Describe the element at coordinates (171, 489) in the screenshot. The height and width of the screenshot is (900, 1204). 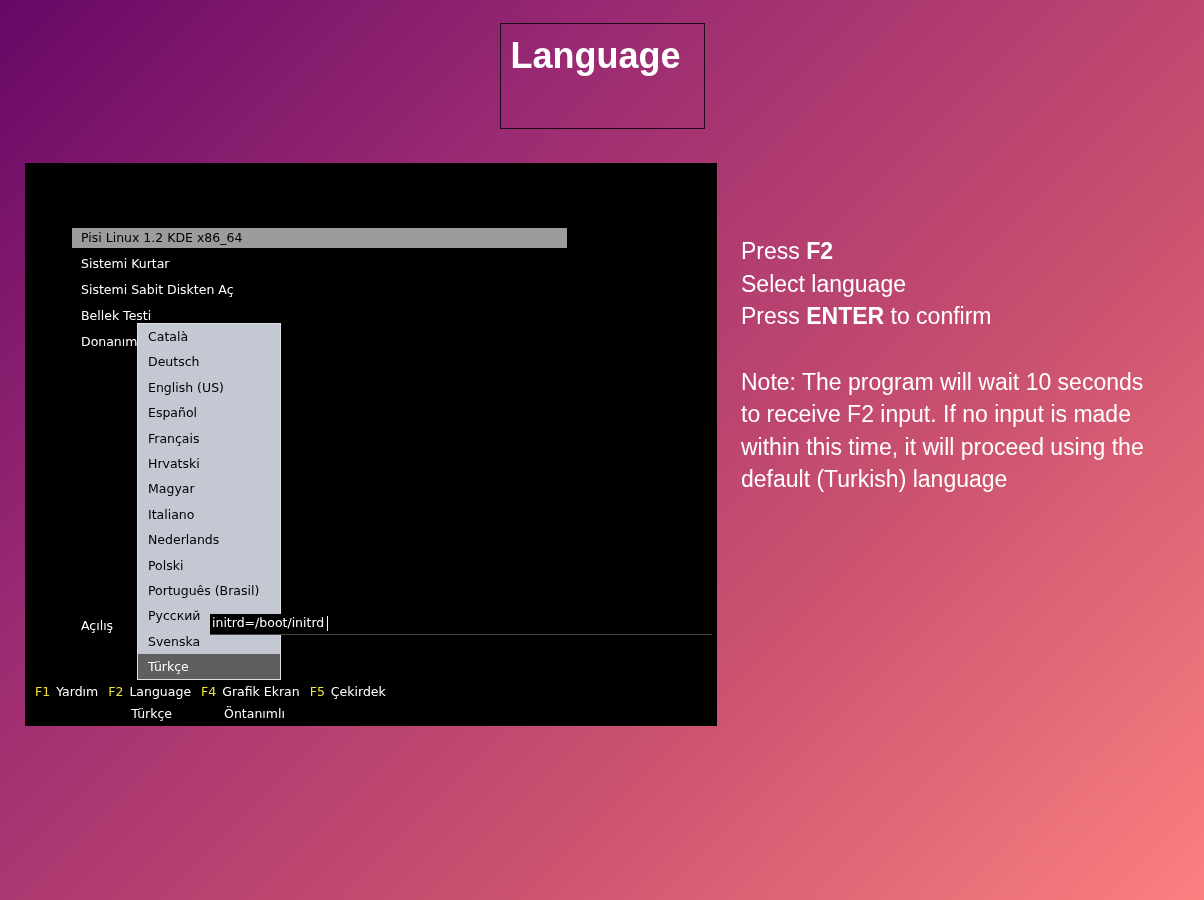
I see `language-option: Magyar` at that location.